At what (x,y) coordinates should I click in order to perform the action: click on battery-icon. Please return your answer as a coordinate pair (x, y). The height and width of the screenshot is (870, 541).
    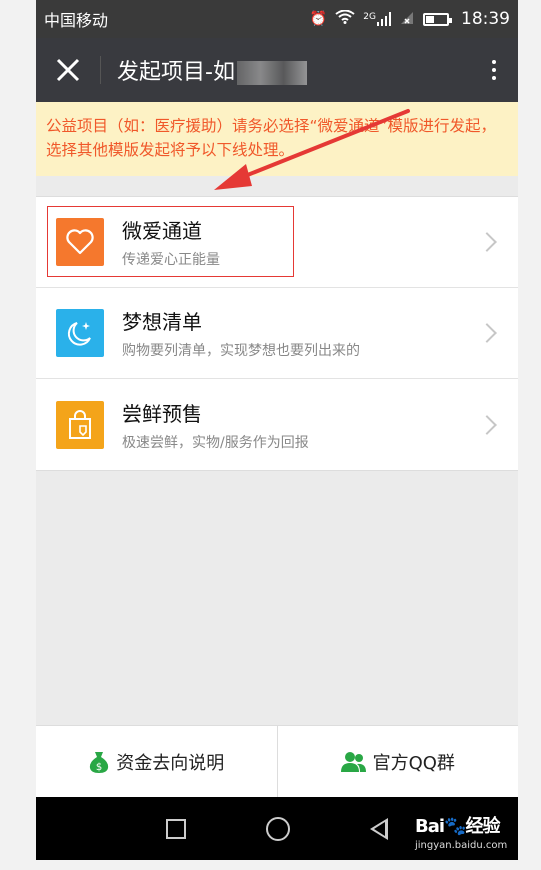
    Looking at the image, I should click on (437, 19).